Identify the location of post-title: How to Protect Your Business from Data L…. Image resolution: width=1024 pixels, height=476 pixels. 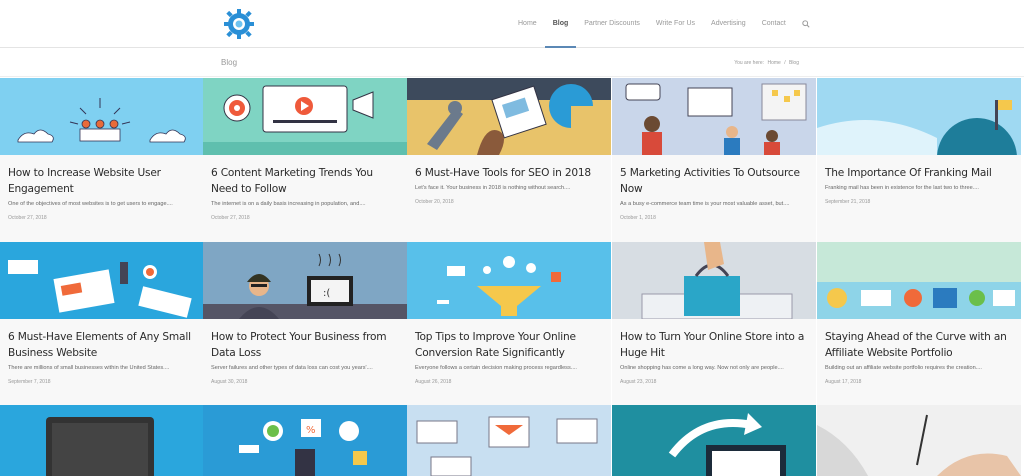
(305, 345).